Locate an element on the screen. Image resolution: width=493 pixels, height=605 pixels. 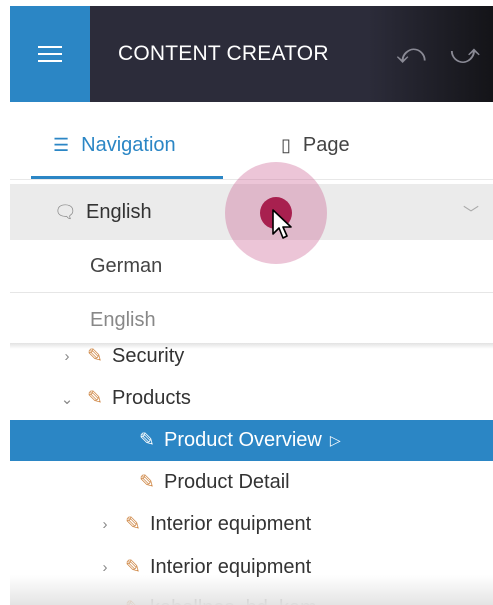
triangle-right-icon: ▷ is located at coordinates (335, 440).